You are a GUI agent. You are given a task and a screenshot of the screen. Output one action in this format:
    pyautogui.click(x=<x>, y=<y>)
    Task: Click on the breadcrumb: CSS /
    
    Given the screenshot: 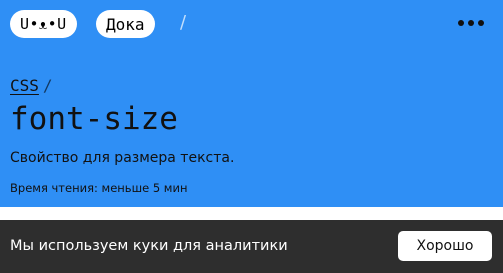 What is the action you would take?
    pyautogui.click(x=31, y=85)
    